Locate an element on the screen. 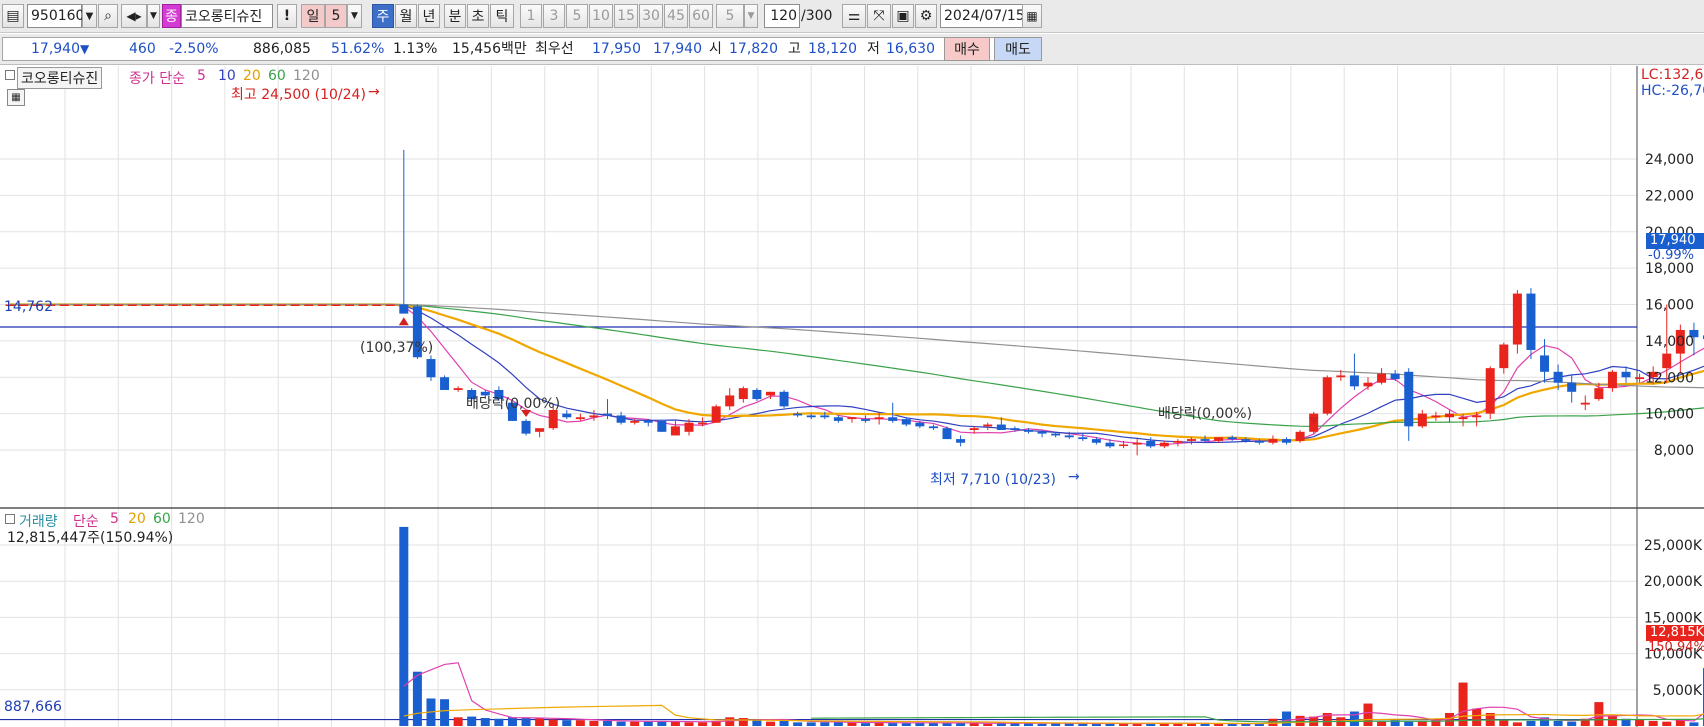 This screenshot has height=727, width=1704. calendar-icon: ▦ is located at coordinates (1032, 16).